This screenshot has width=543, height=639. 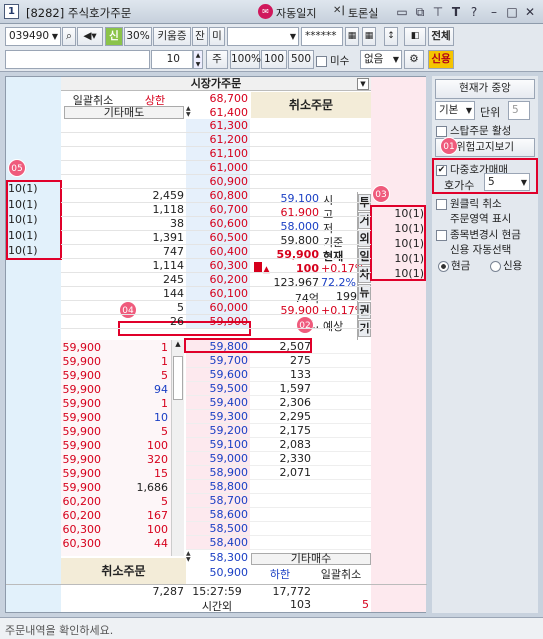 What do you see at coordinates (519, 110) in the screenshot?
I see `unit-input: 5` at bounding box center [519, 110].